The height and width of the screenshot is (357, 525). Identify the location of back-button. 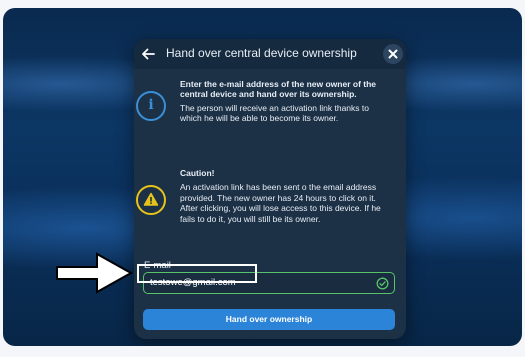
(148, 54).